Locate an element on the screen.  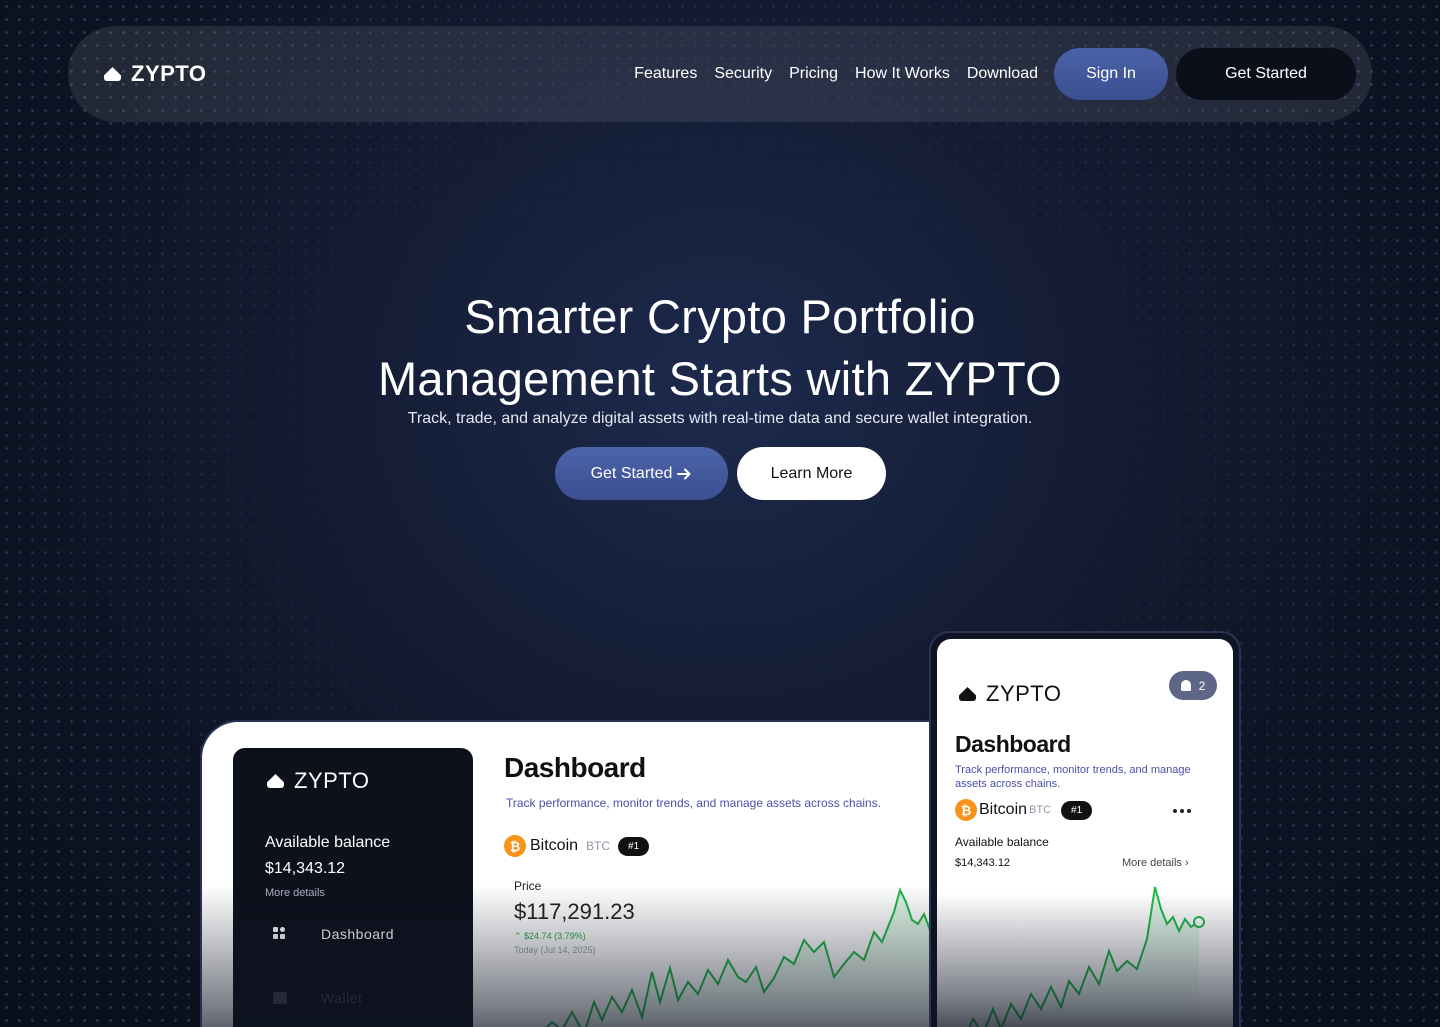
sidebar-item-label: Dashboard is located at coordinates (357, 934).